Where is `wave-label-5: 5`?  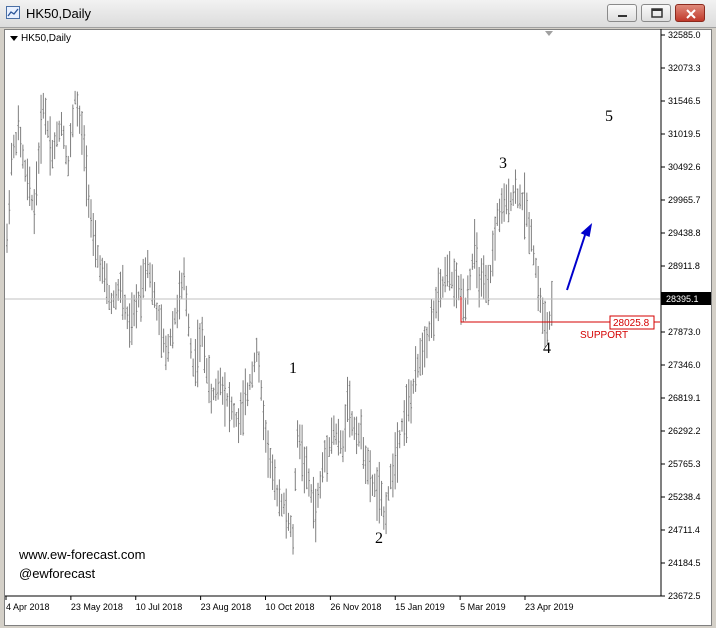 wave-label-5: 5 is located at coordinates (609, 116).